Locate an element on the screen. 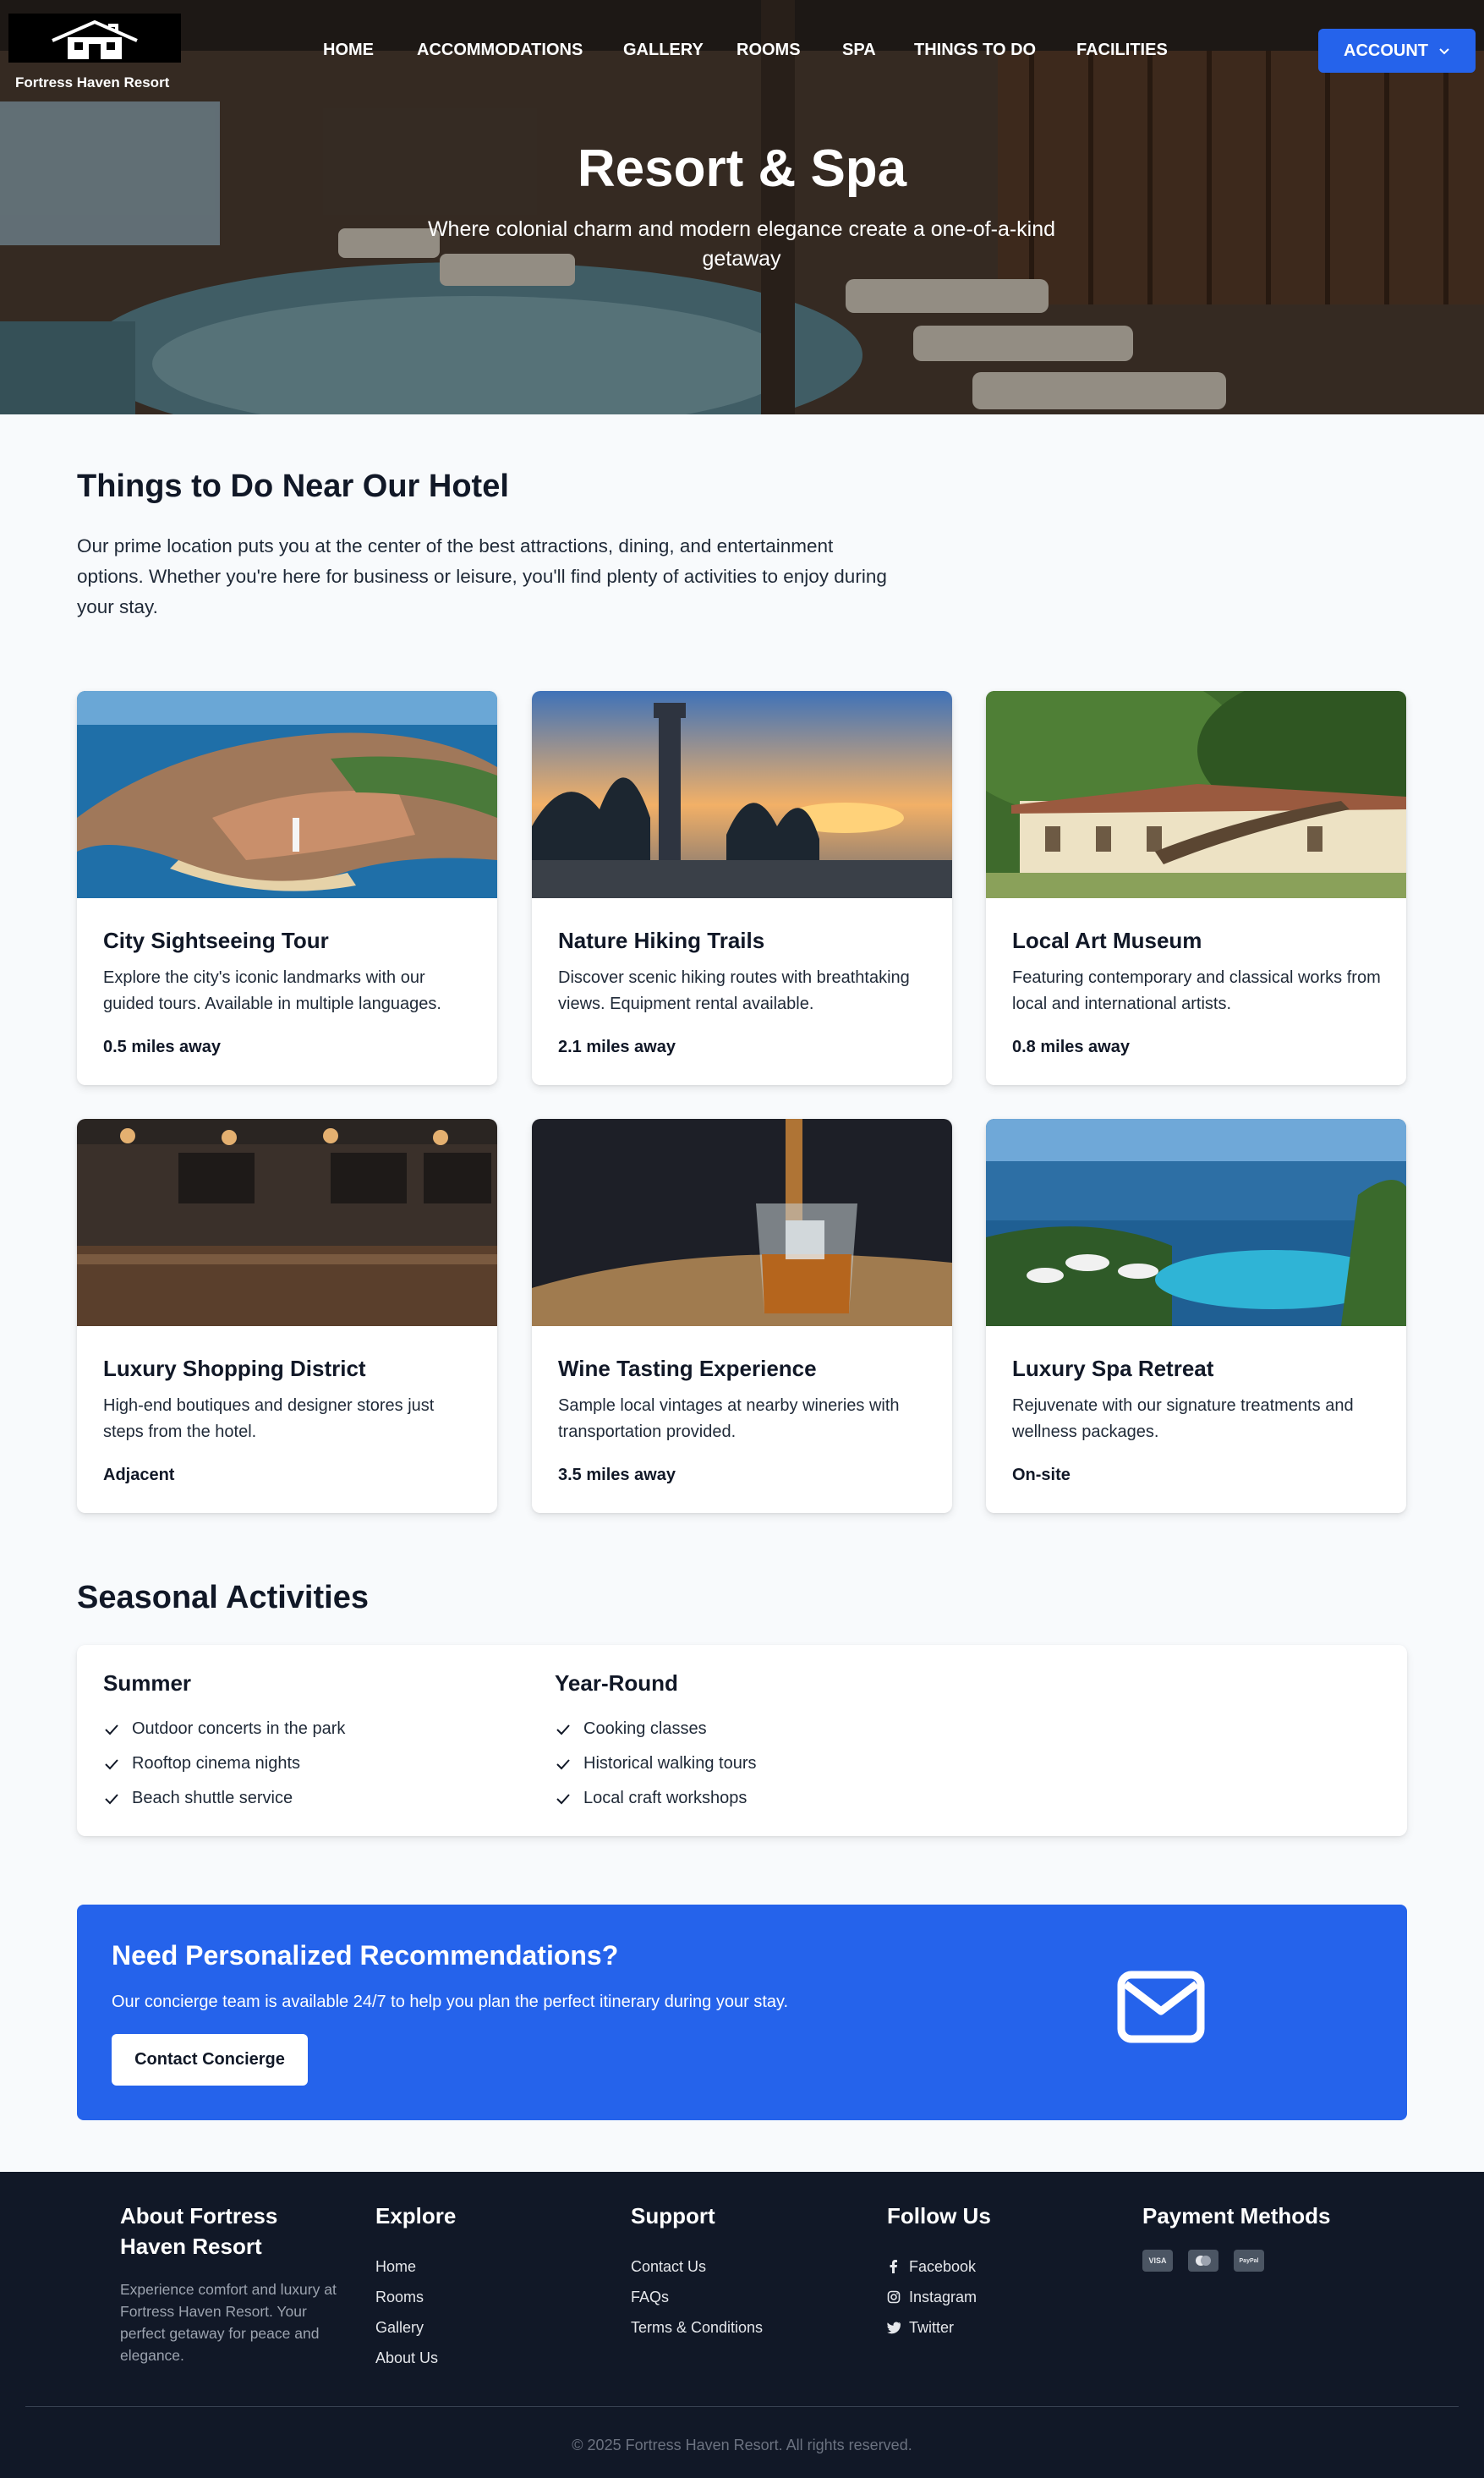  footer-link-twitter: Twitter is located at coordinates (939, 2327).